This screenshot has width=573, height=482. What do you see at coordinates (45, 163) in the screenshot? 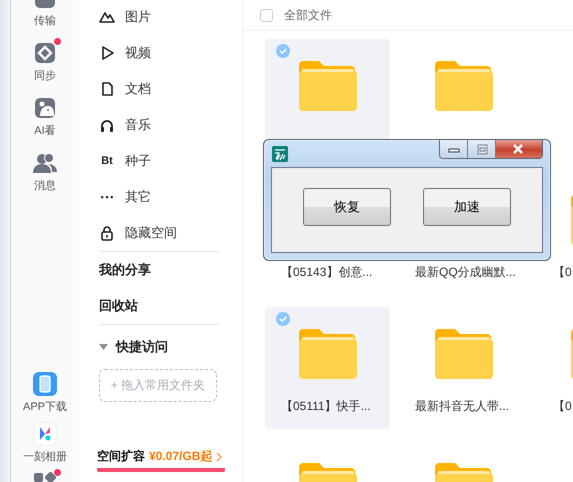
I see `people-icon` at bounding box center [45, 163].